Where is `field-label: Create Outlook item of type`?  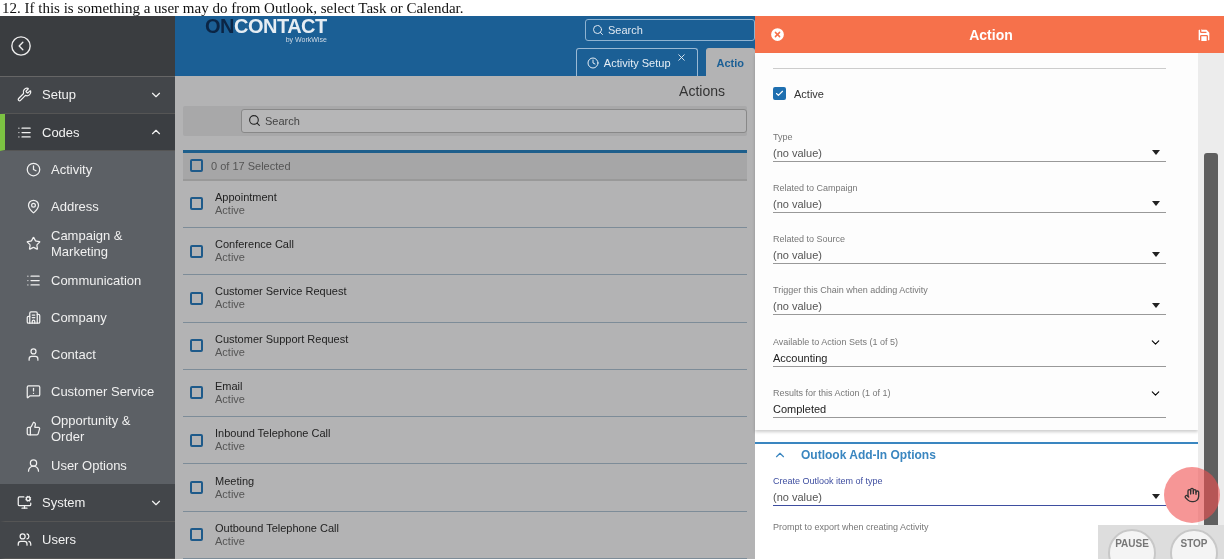
field-label: Create Outlook item of type is located at coordinates (828, 481).